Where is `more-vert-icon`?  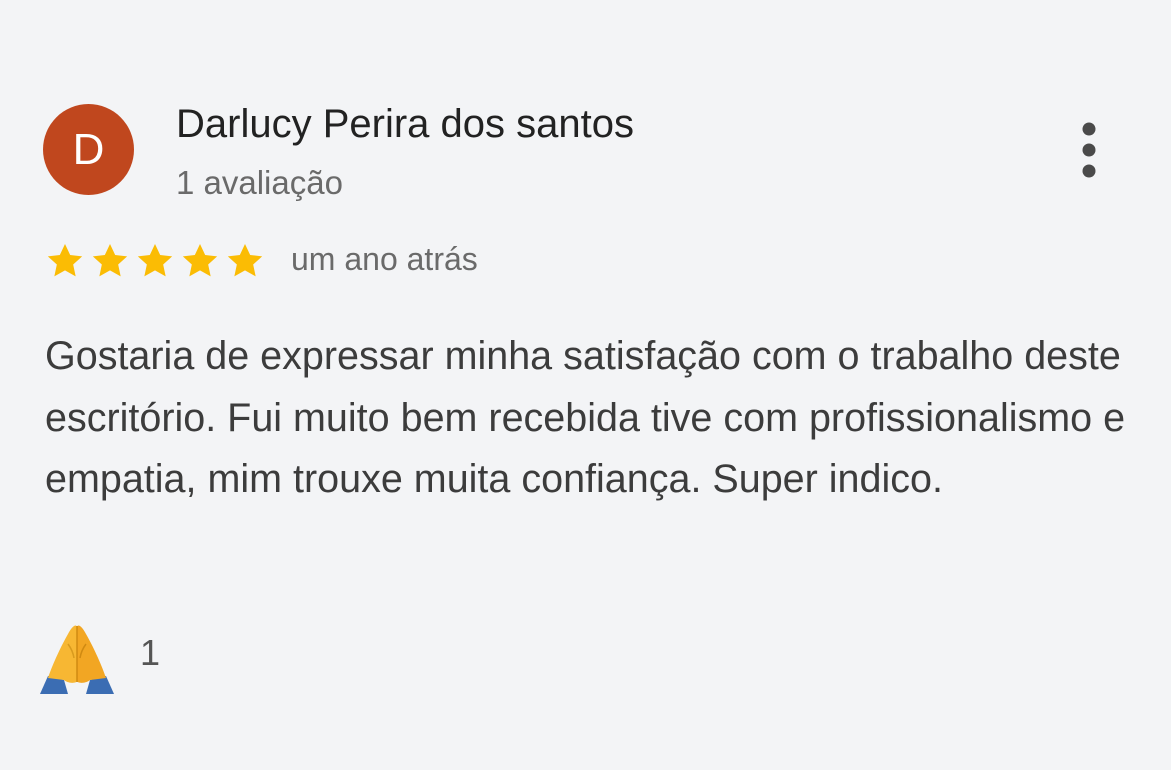 more-vert-icon is located at coordinates (1089, 151).